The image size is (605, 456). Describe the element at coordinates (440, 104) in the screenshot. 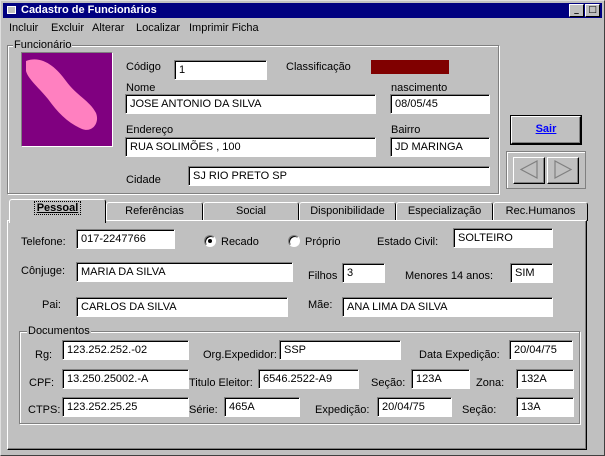

I see `nascimento-field: 08/05/45` at that location.